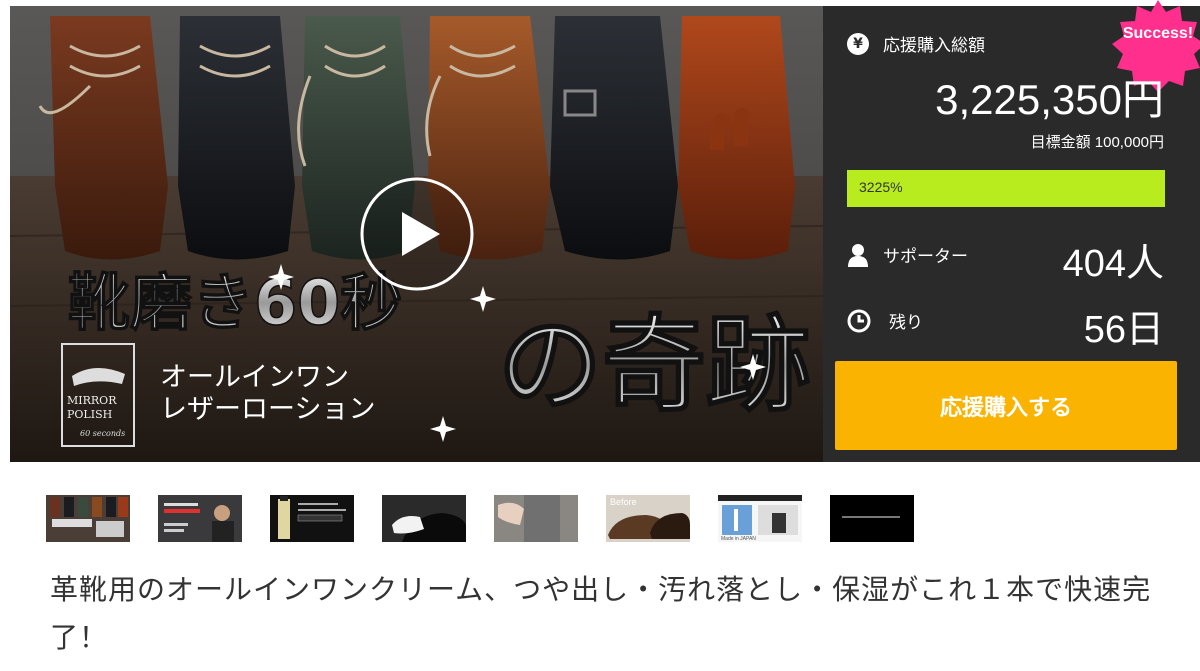 This screenshot has width=1200, height=671. I want to click on thumb-hand, so click(536, 518).